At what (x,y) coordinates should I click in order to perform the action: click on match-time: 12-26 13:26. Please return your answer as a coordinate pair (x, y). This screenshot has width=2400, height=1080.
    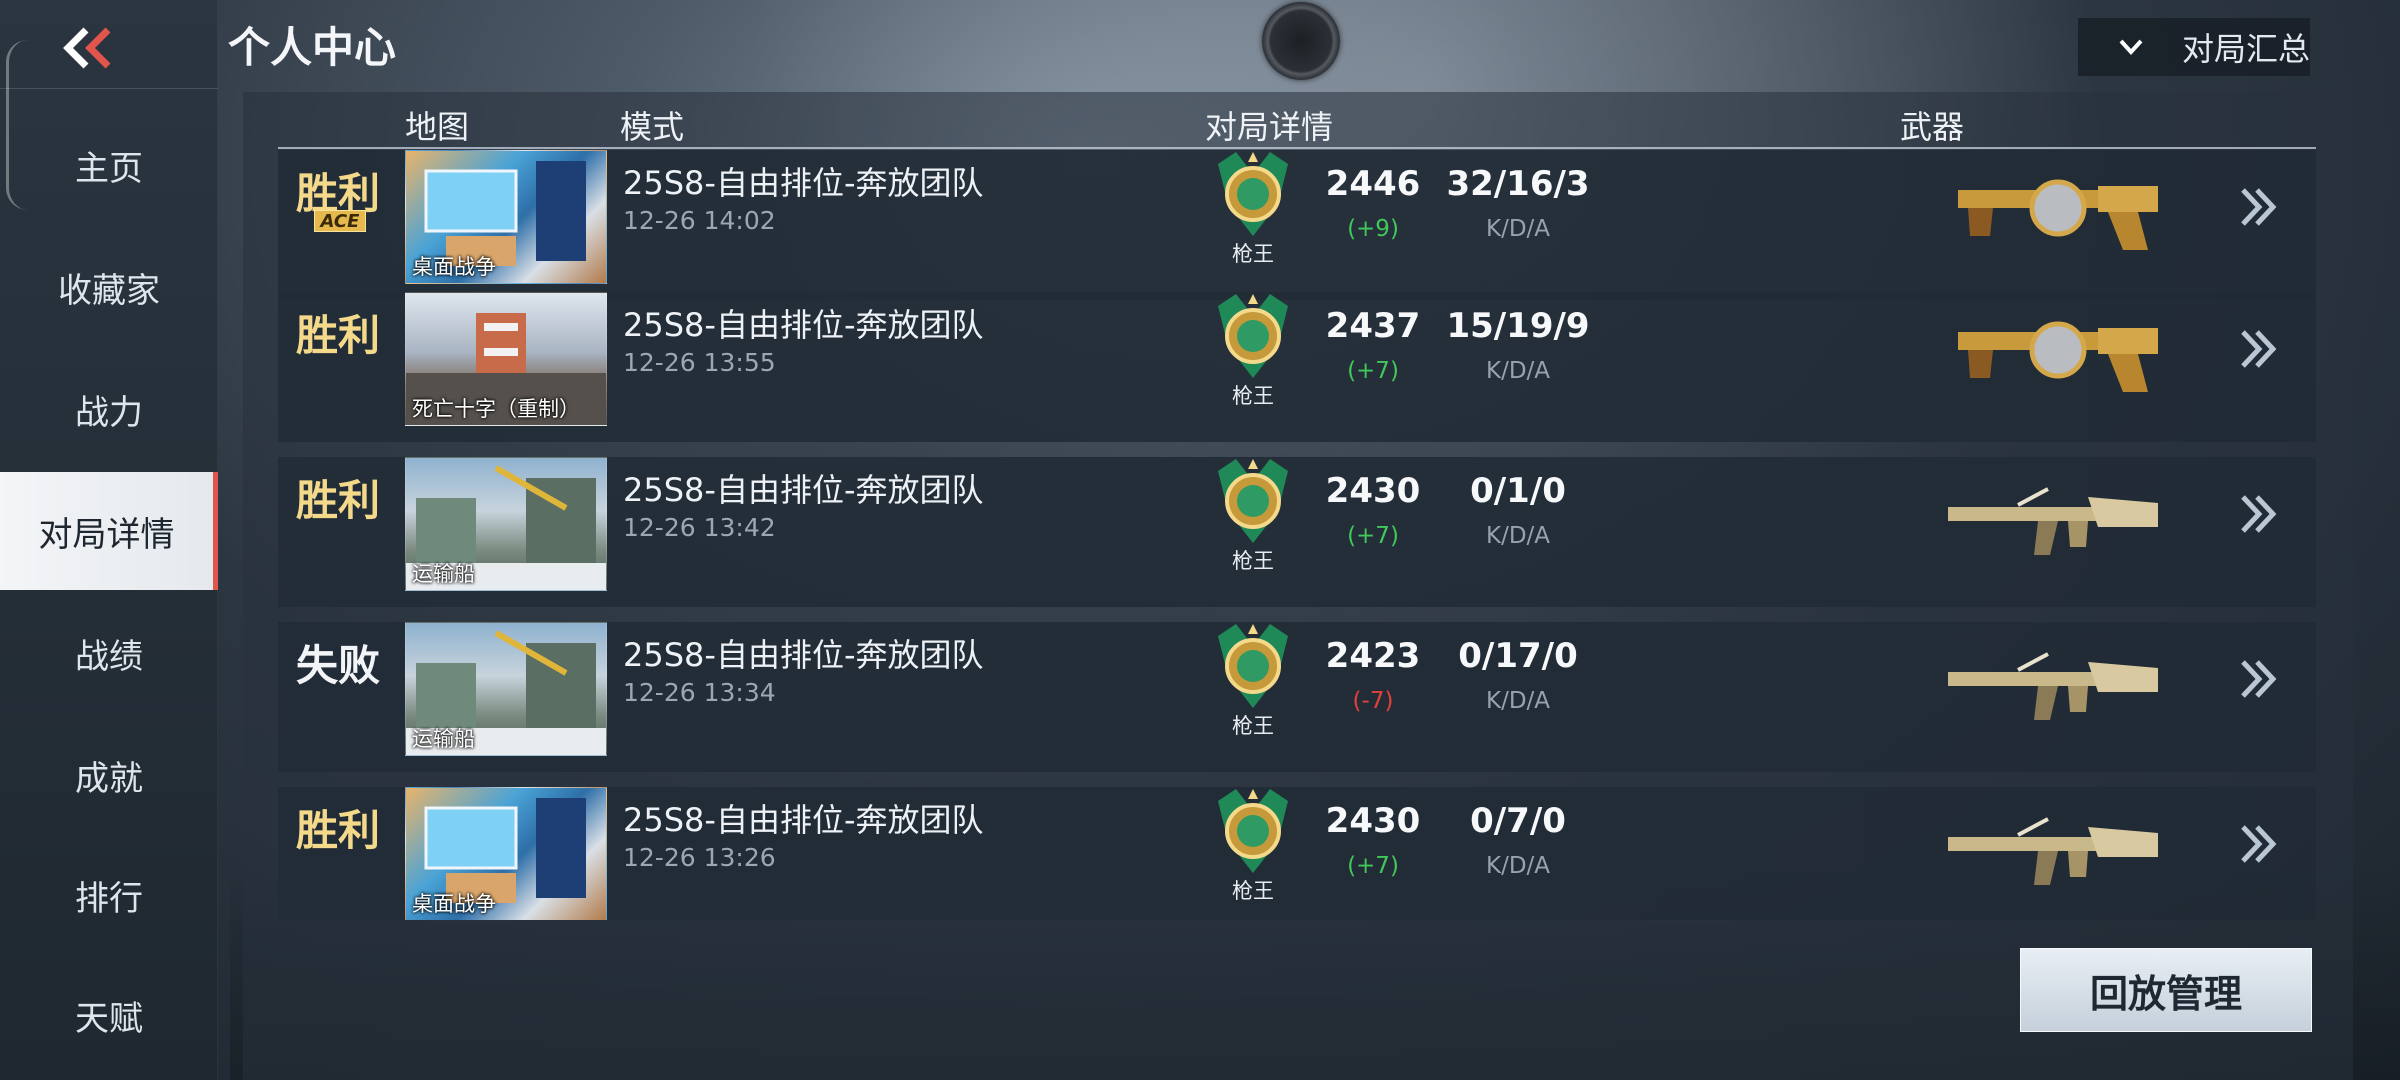
    Looking at the image, I should click on (699, 857).